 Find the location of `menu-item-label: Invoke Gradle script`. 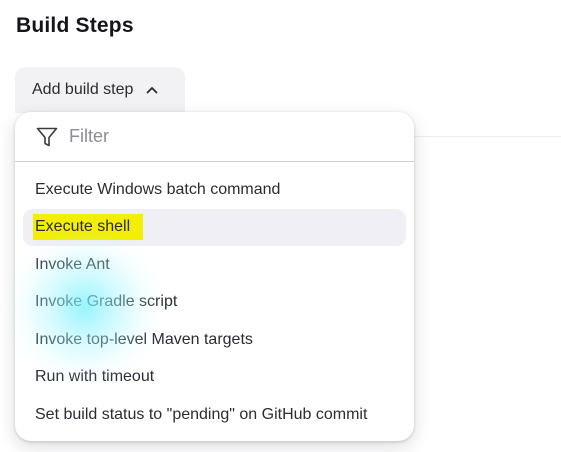

menu-item-label: Invoke Gradle script is located at coordinates (106, 302).